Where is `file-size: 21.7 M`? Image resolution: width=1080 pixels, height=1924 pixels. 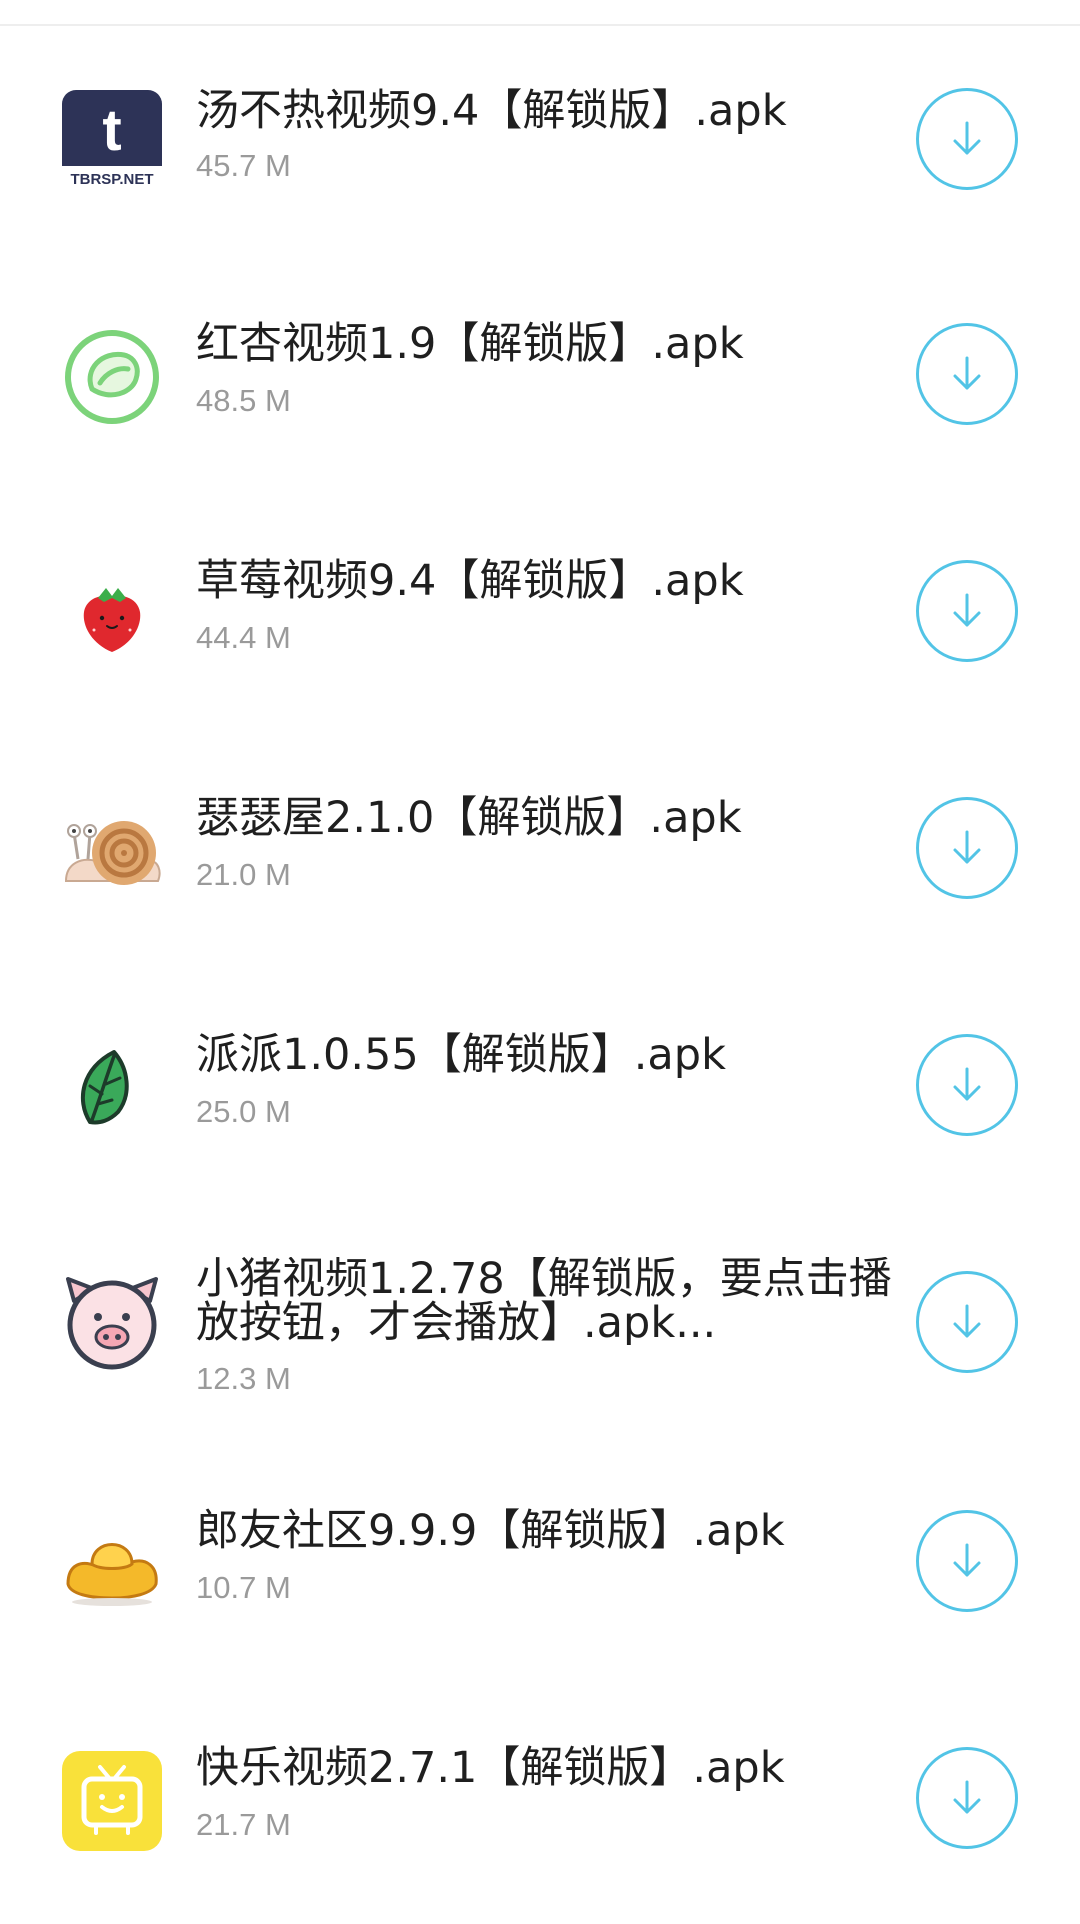 file-size: 21.7 M is located at coordinates (243, 1824).